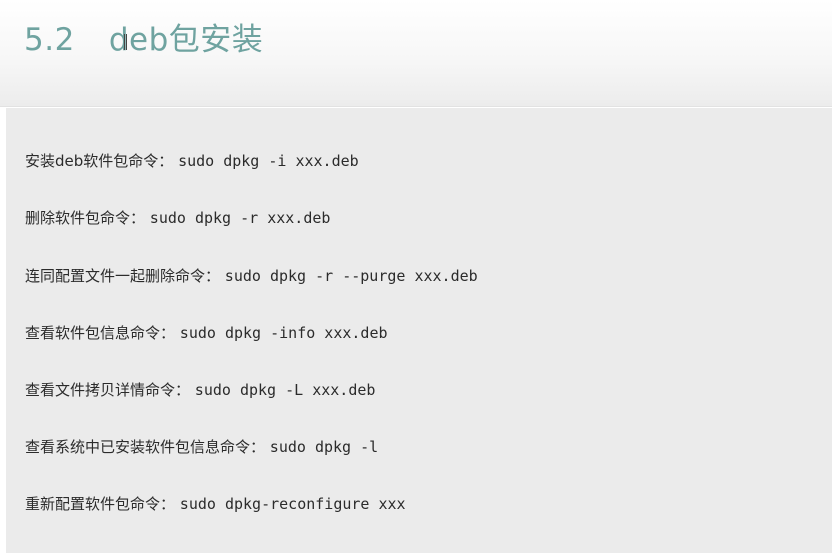 This screenshot has height=560, width=832. I want to click on command-label: 删除软件包命令：, so click(85, 218).